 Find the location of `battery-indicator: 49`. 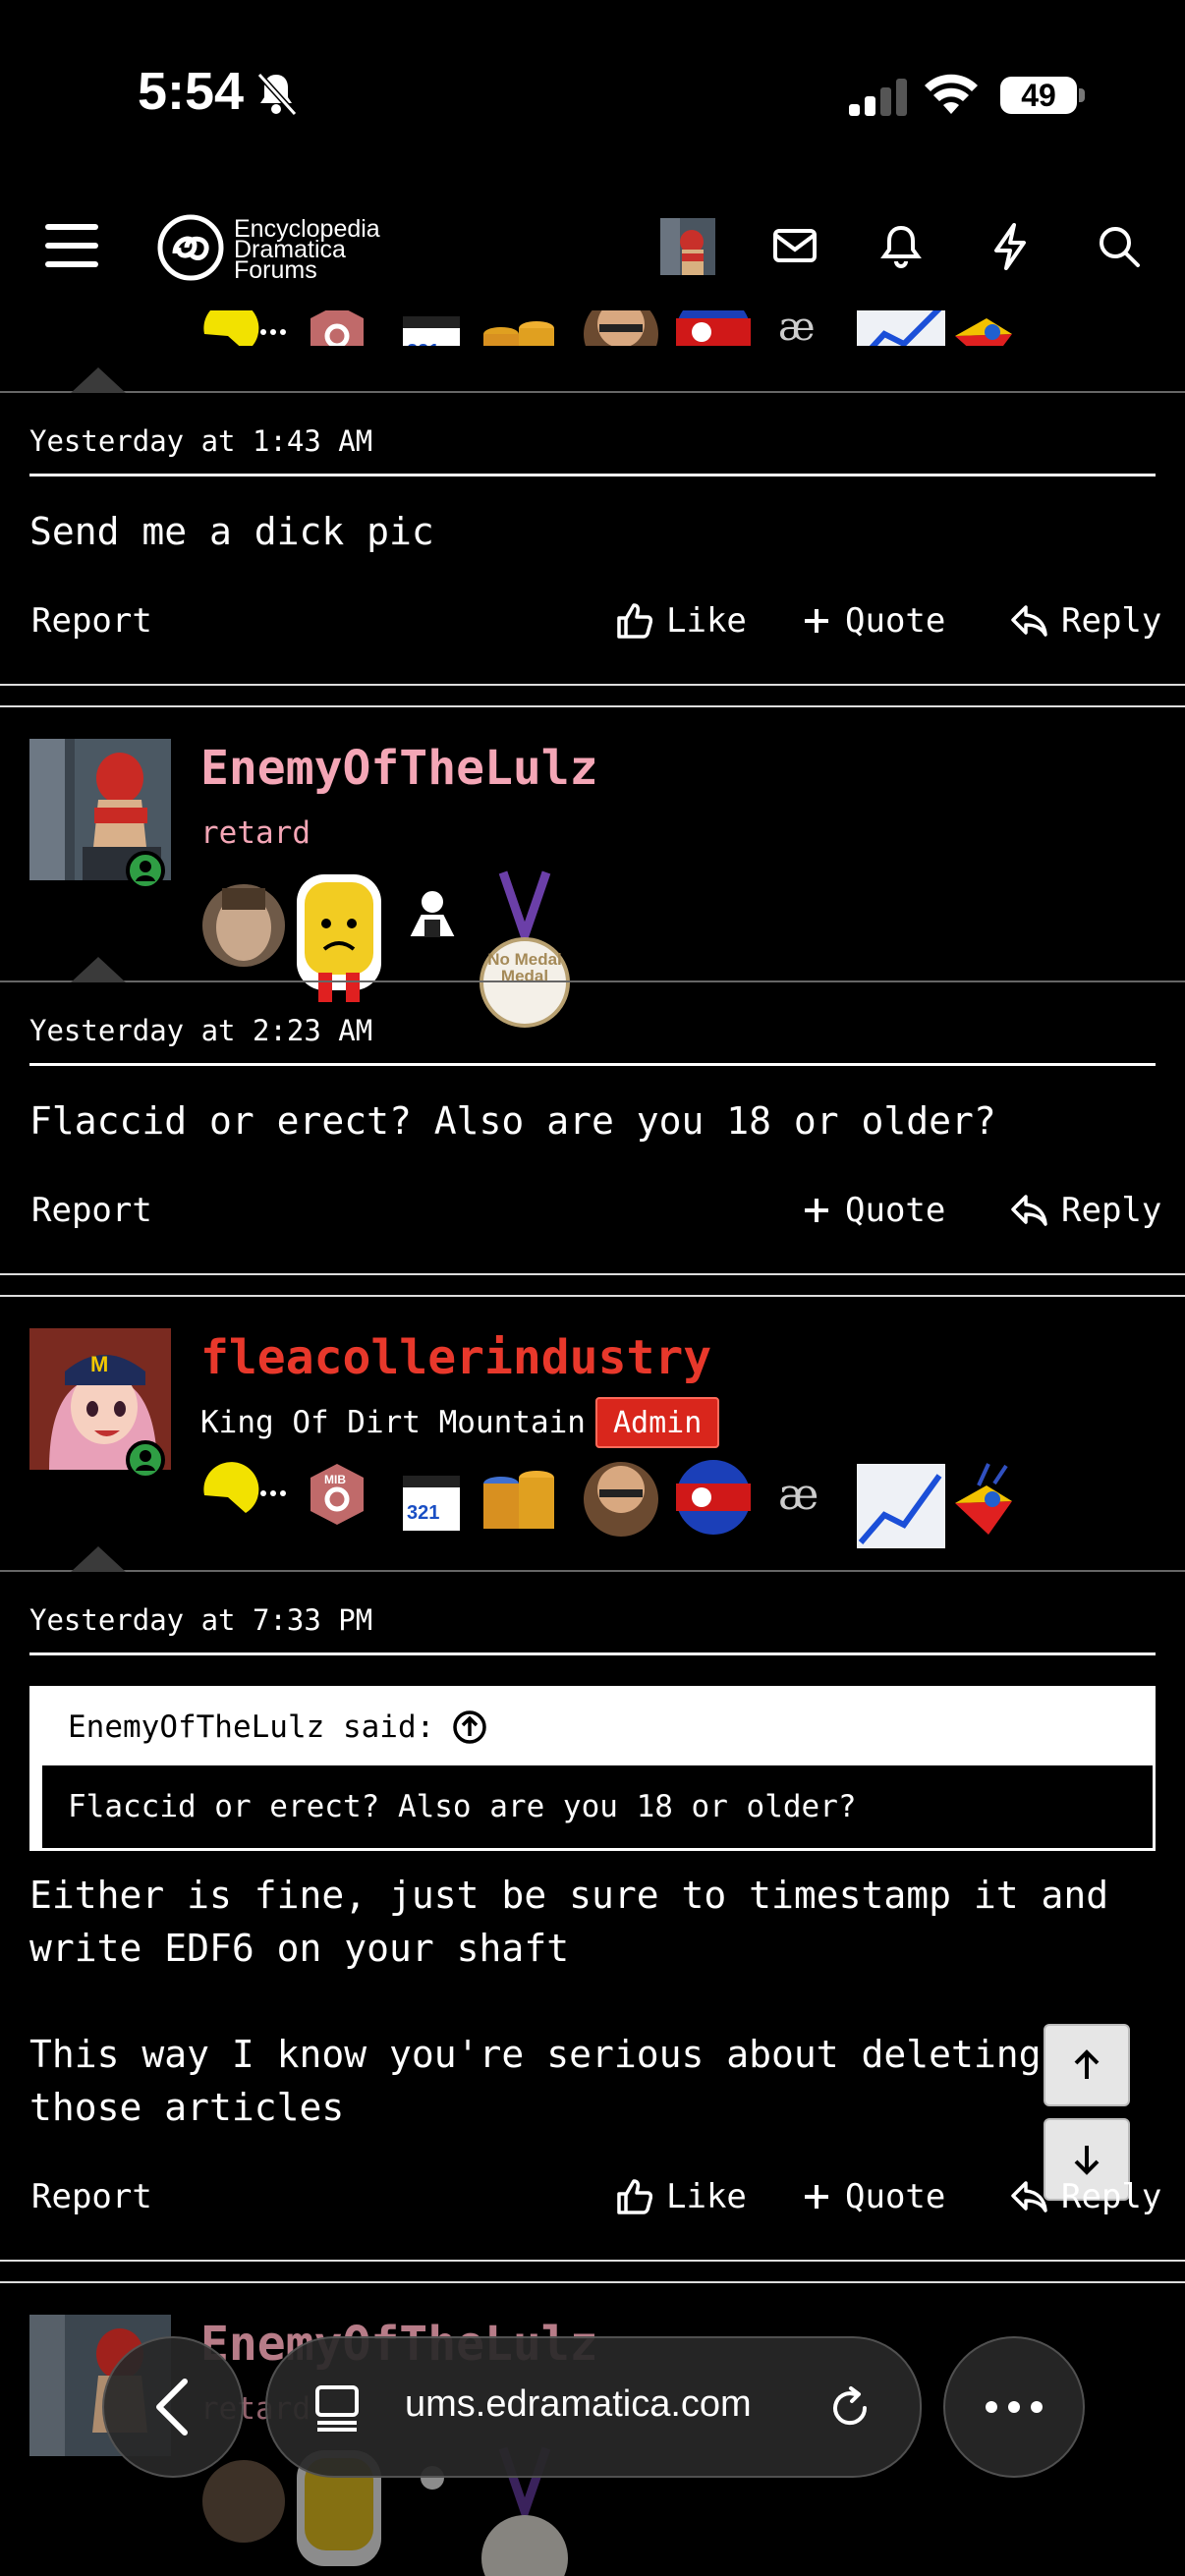

battery-indicator: 49 is located at coordinates (1038, 95).